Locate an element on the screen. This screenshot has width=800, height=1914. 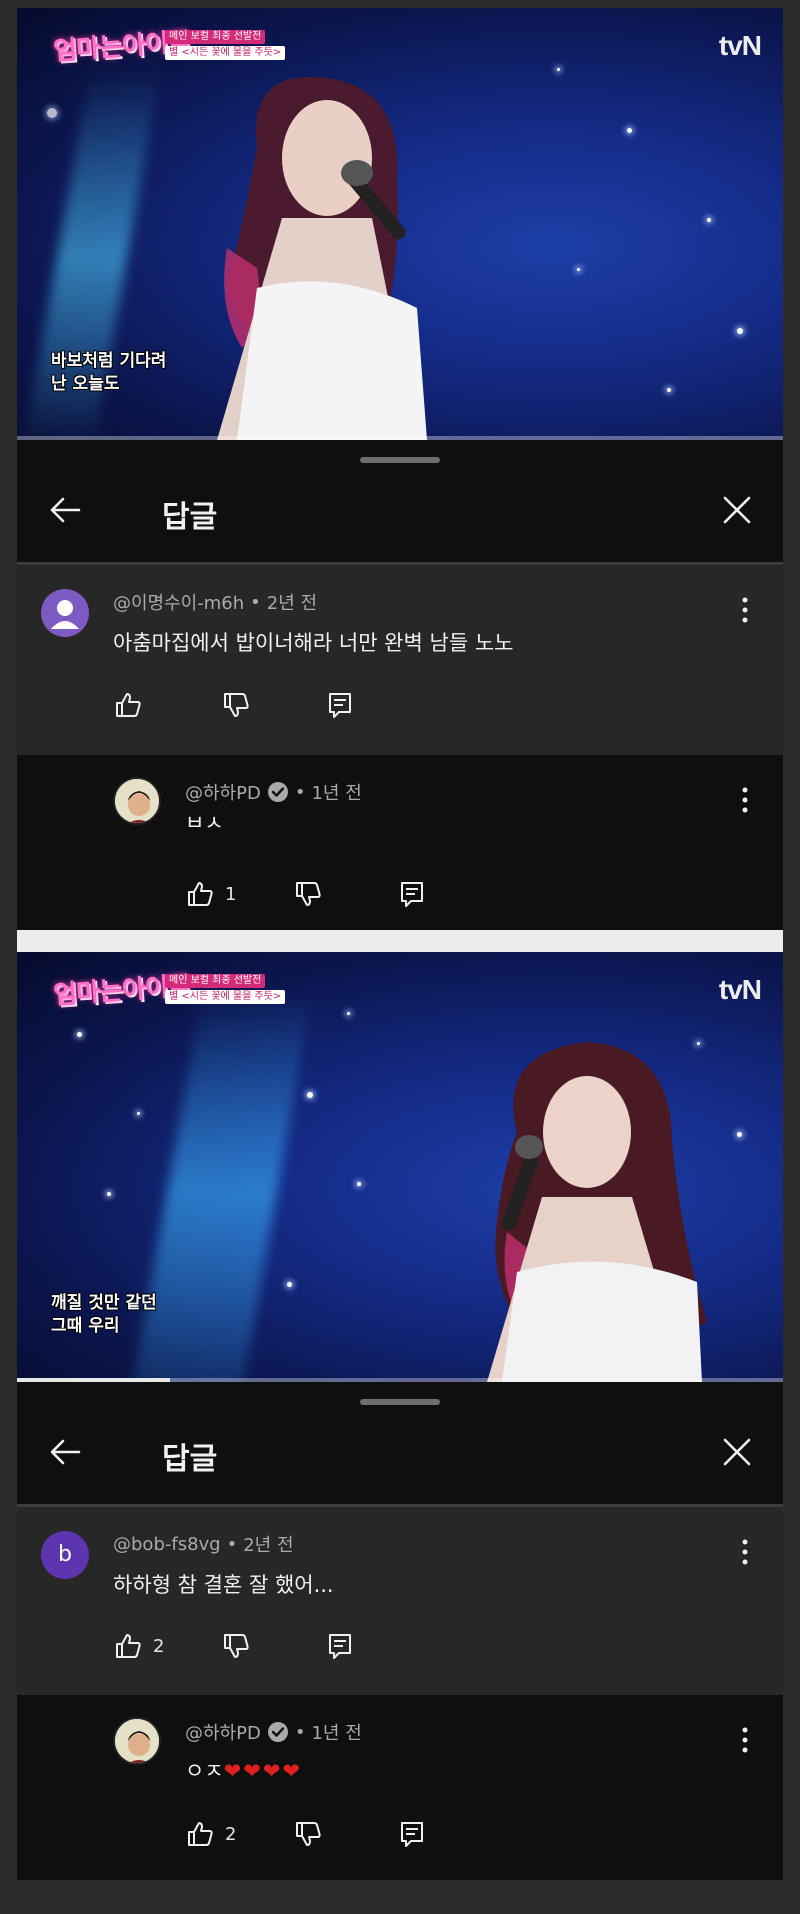
channel-avatar-icon is located at coordinates (137, 801).